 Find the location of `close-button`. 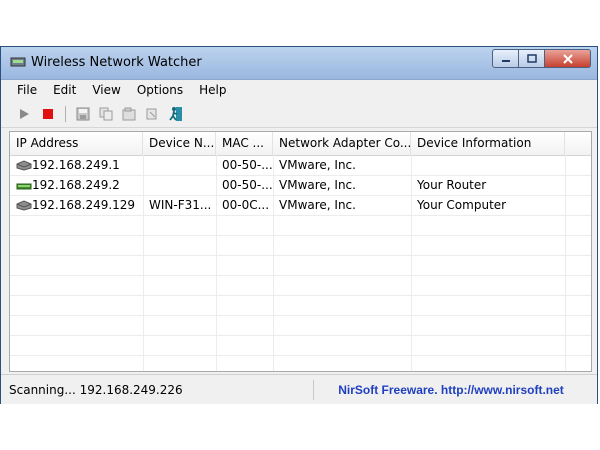

close-button is located at coordinates (568, 58).